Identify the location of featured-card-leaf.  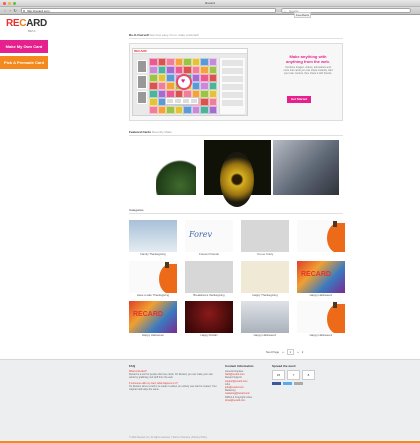
(168, 167).